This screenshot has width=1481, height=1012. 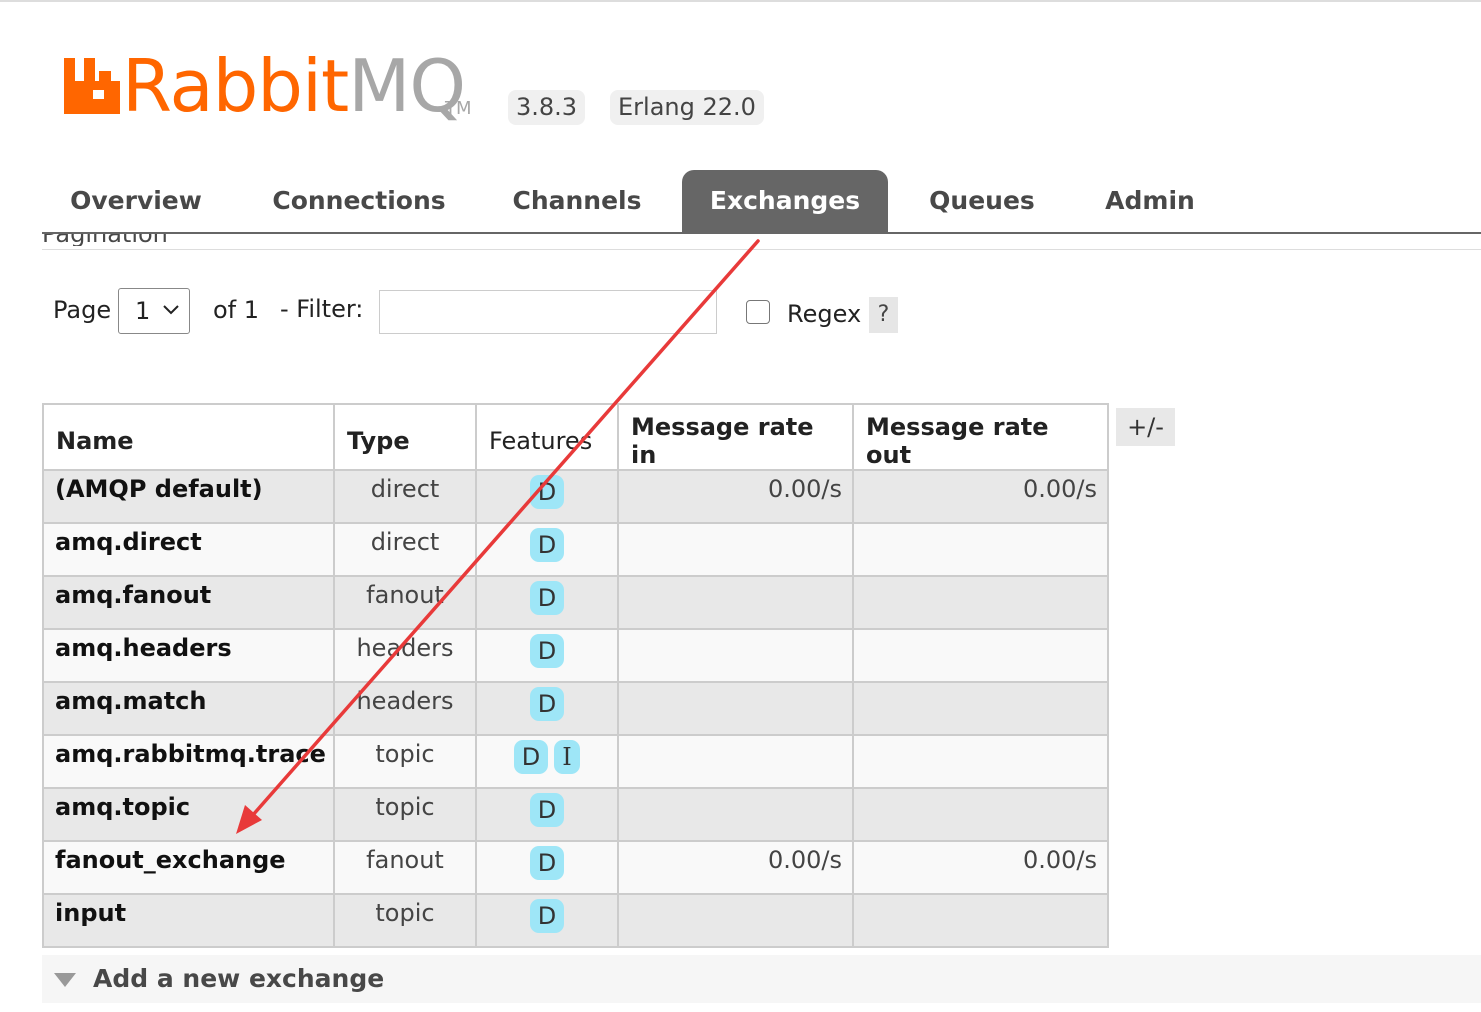 I want to click on internal-badge: I, so click(x=567, y=757).